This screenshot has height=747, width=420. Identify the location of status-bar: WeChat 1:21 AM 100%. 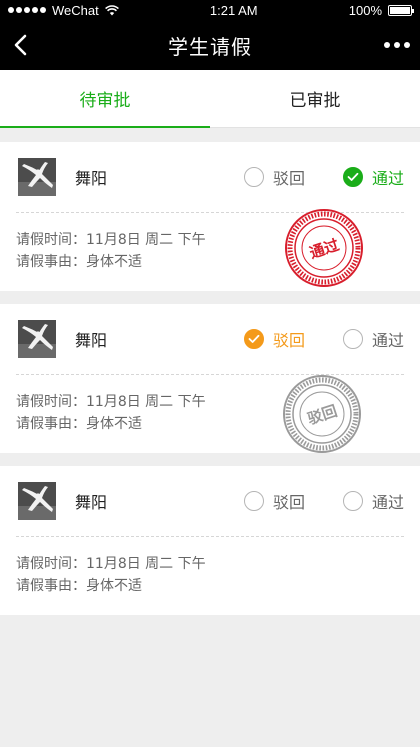
(210, 10).